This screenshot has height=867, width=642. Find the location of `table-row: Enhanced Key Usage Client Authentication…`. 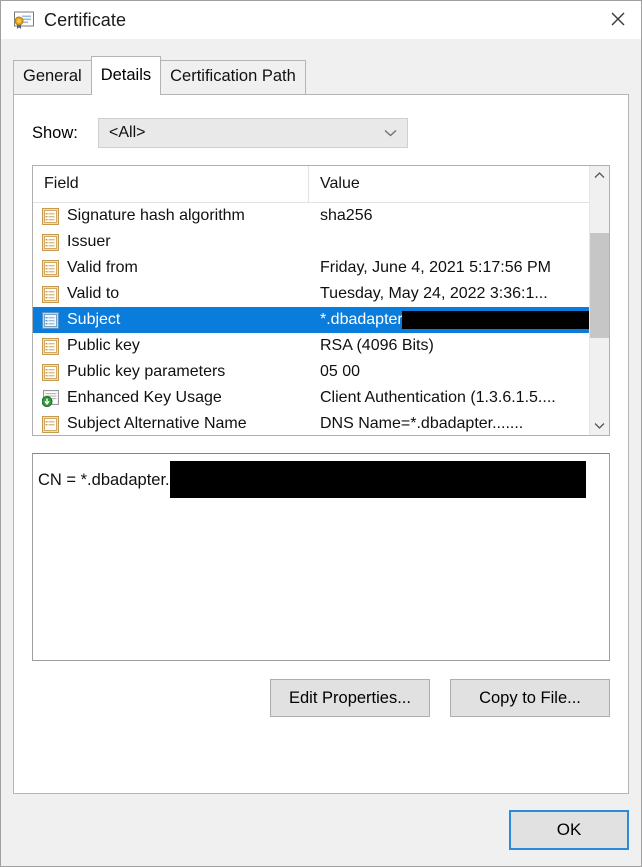

table-row: Enhanced Key Usage Client Authentication… is located at coordinates (311, 398).